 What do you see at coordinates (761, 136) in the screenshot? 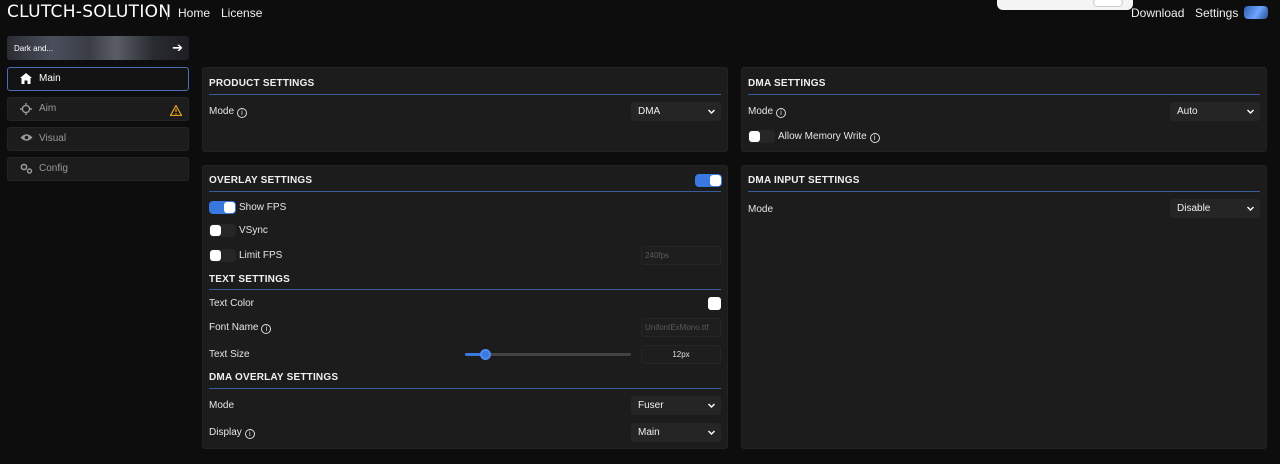
I see `allow-memory-write-toggle` at bounding box center [761, 136].